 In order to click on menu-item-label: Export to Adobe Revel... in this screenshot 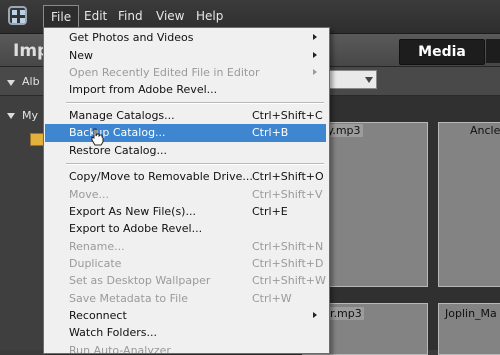, I will do `click(136, 228)`.